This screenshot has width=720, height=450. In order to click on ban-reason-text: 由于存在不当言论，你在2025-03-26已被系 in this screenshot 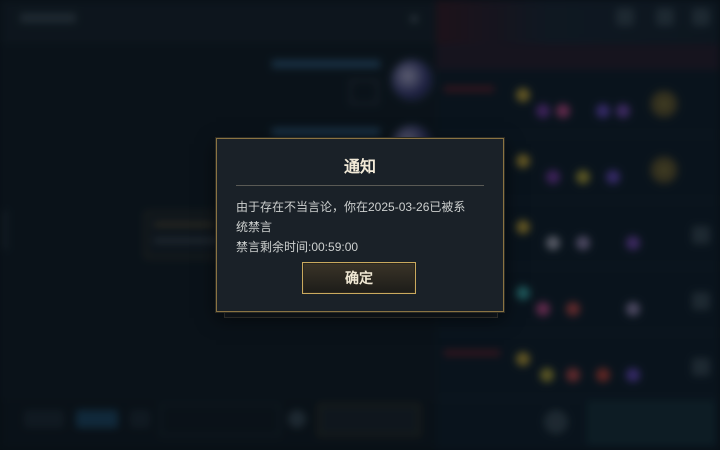, I will do `click(351, 207)`.